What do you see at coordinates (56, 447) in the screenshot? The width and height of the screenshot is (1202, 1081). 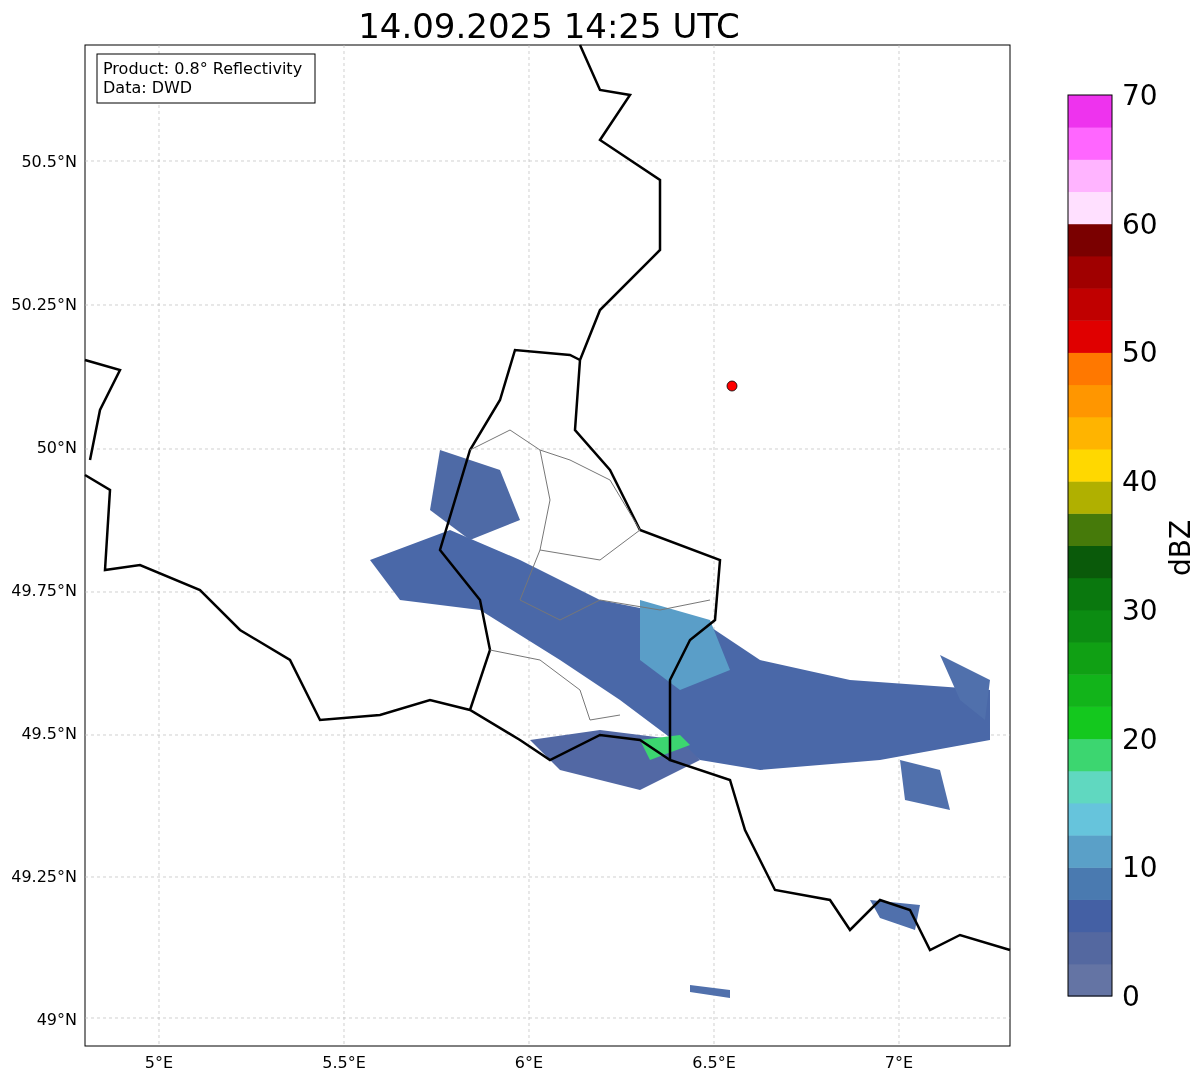 I see `y-tick-label: 50°N` at bounding box center [56, 447].